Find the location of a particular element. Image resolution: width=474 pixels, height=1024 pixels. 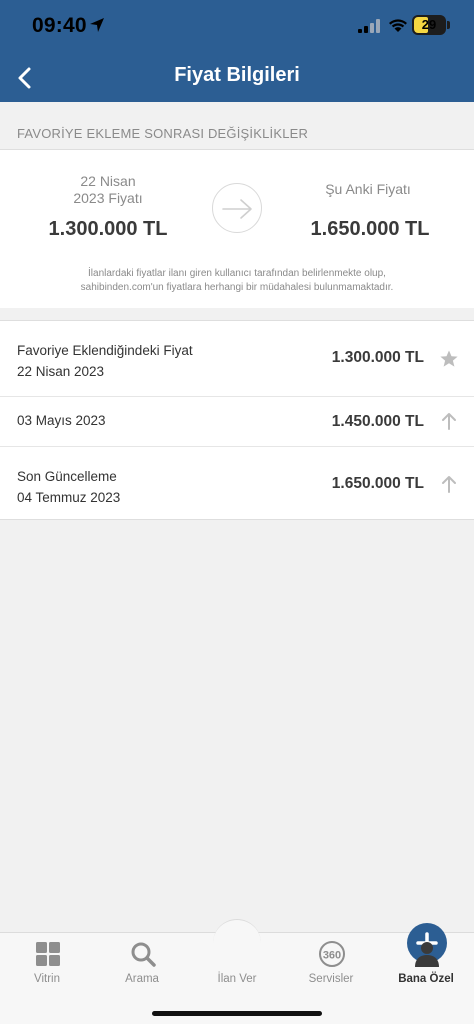

history-row-date: 03 Mayıs 2023 is located at coordinates (61, 420).